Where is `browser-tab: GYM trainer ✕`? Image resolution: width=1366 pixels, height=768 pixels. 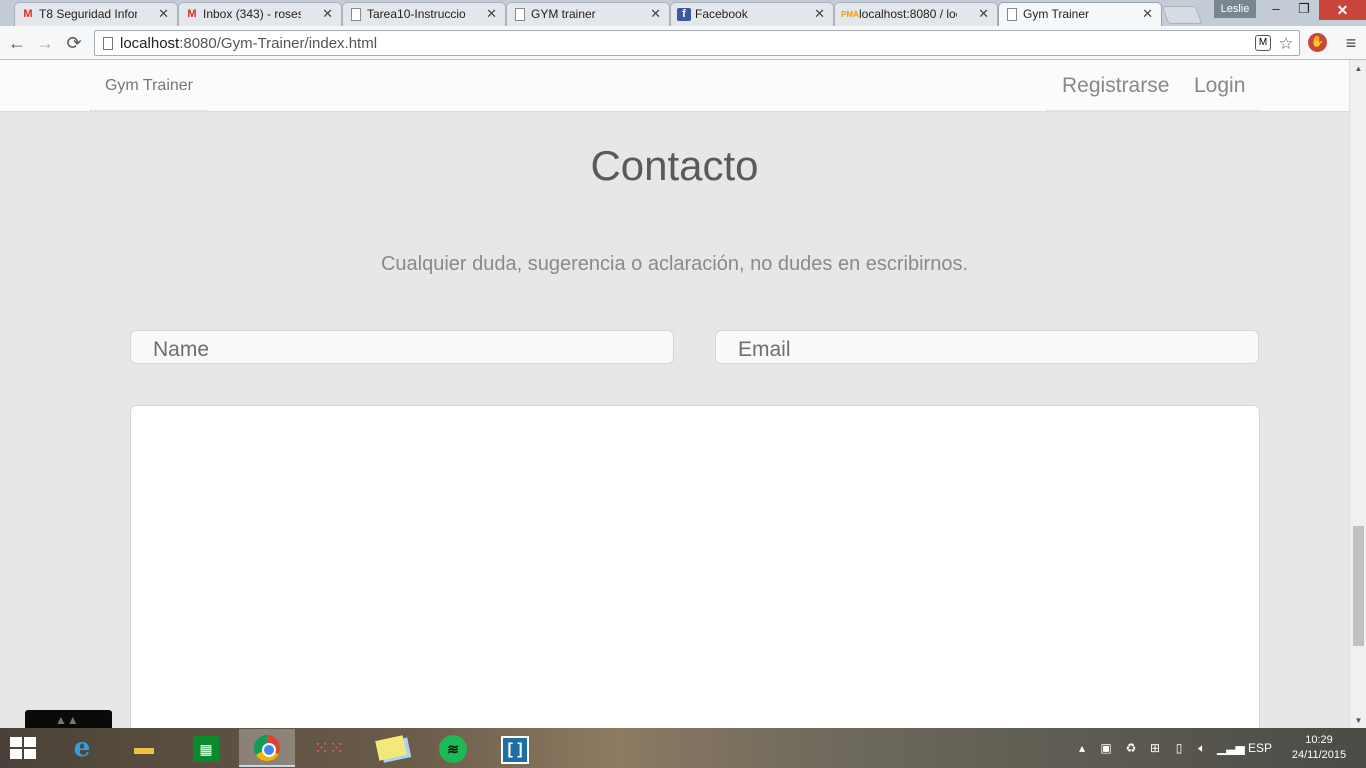
browser-tab: GYM trainer ✕ is located at coordinates (588, 14).